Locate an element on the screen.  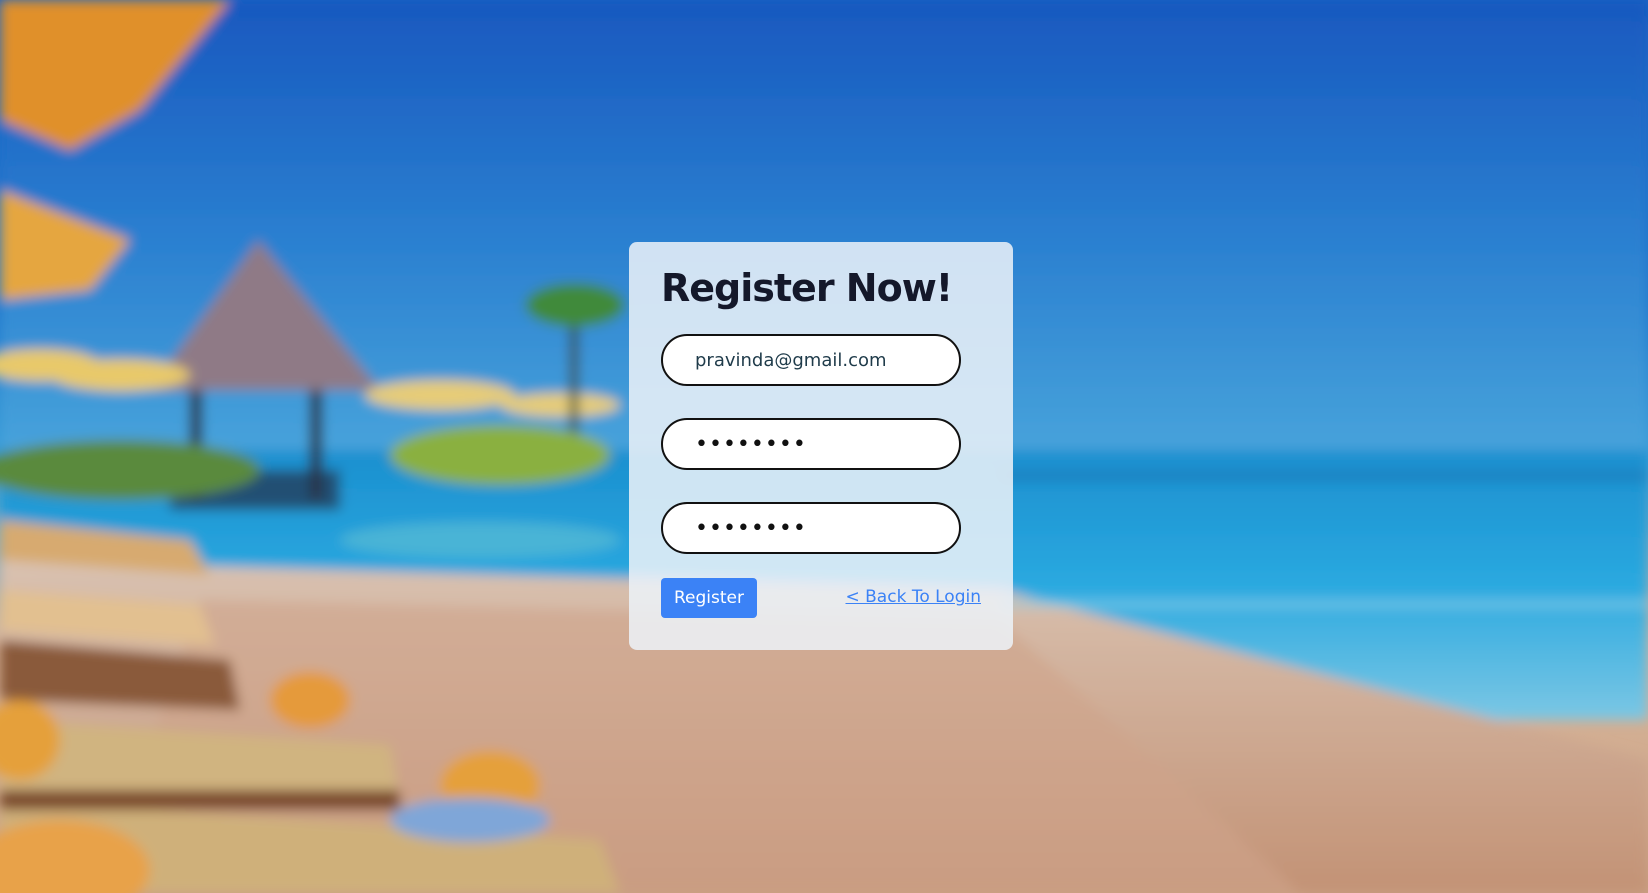
confirm-password-field is located at coordinates (811, 528).